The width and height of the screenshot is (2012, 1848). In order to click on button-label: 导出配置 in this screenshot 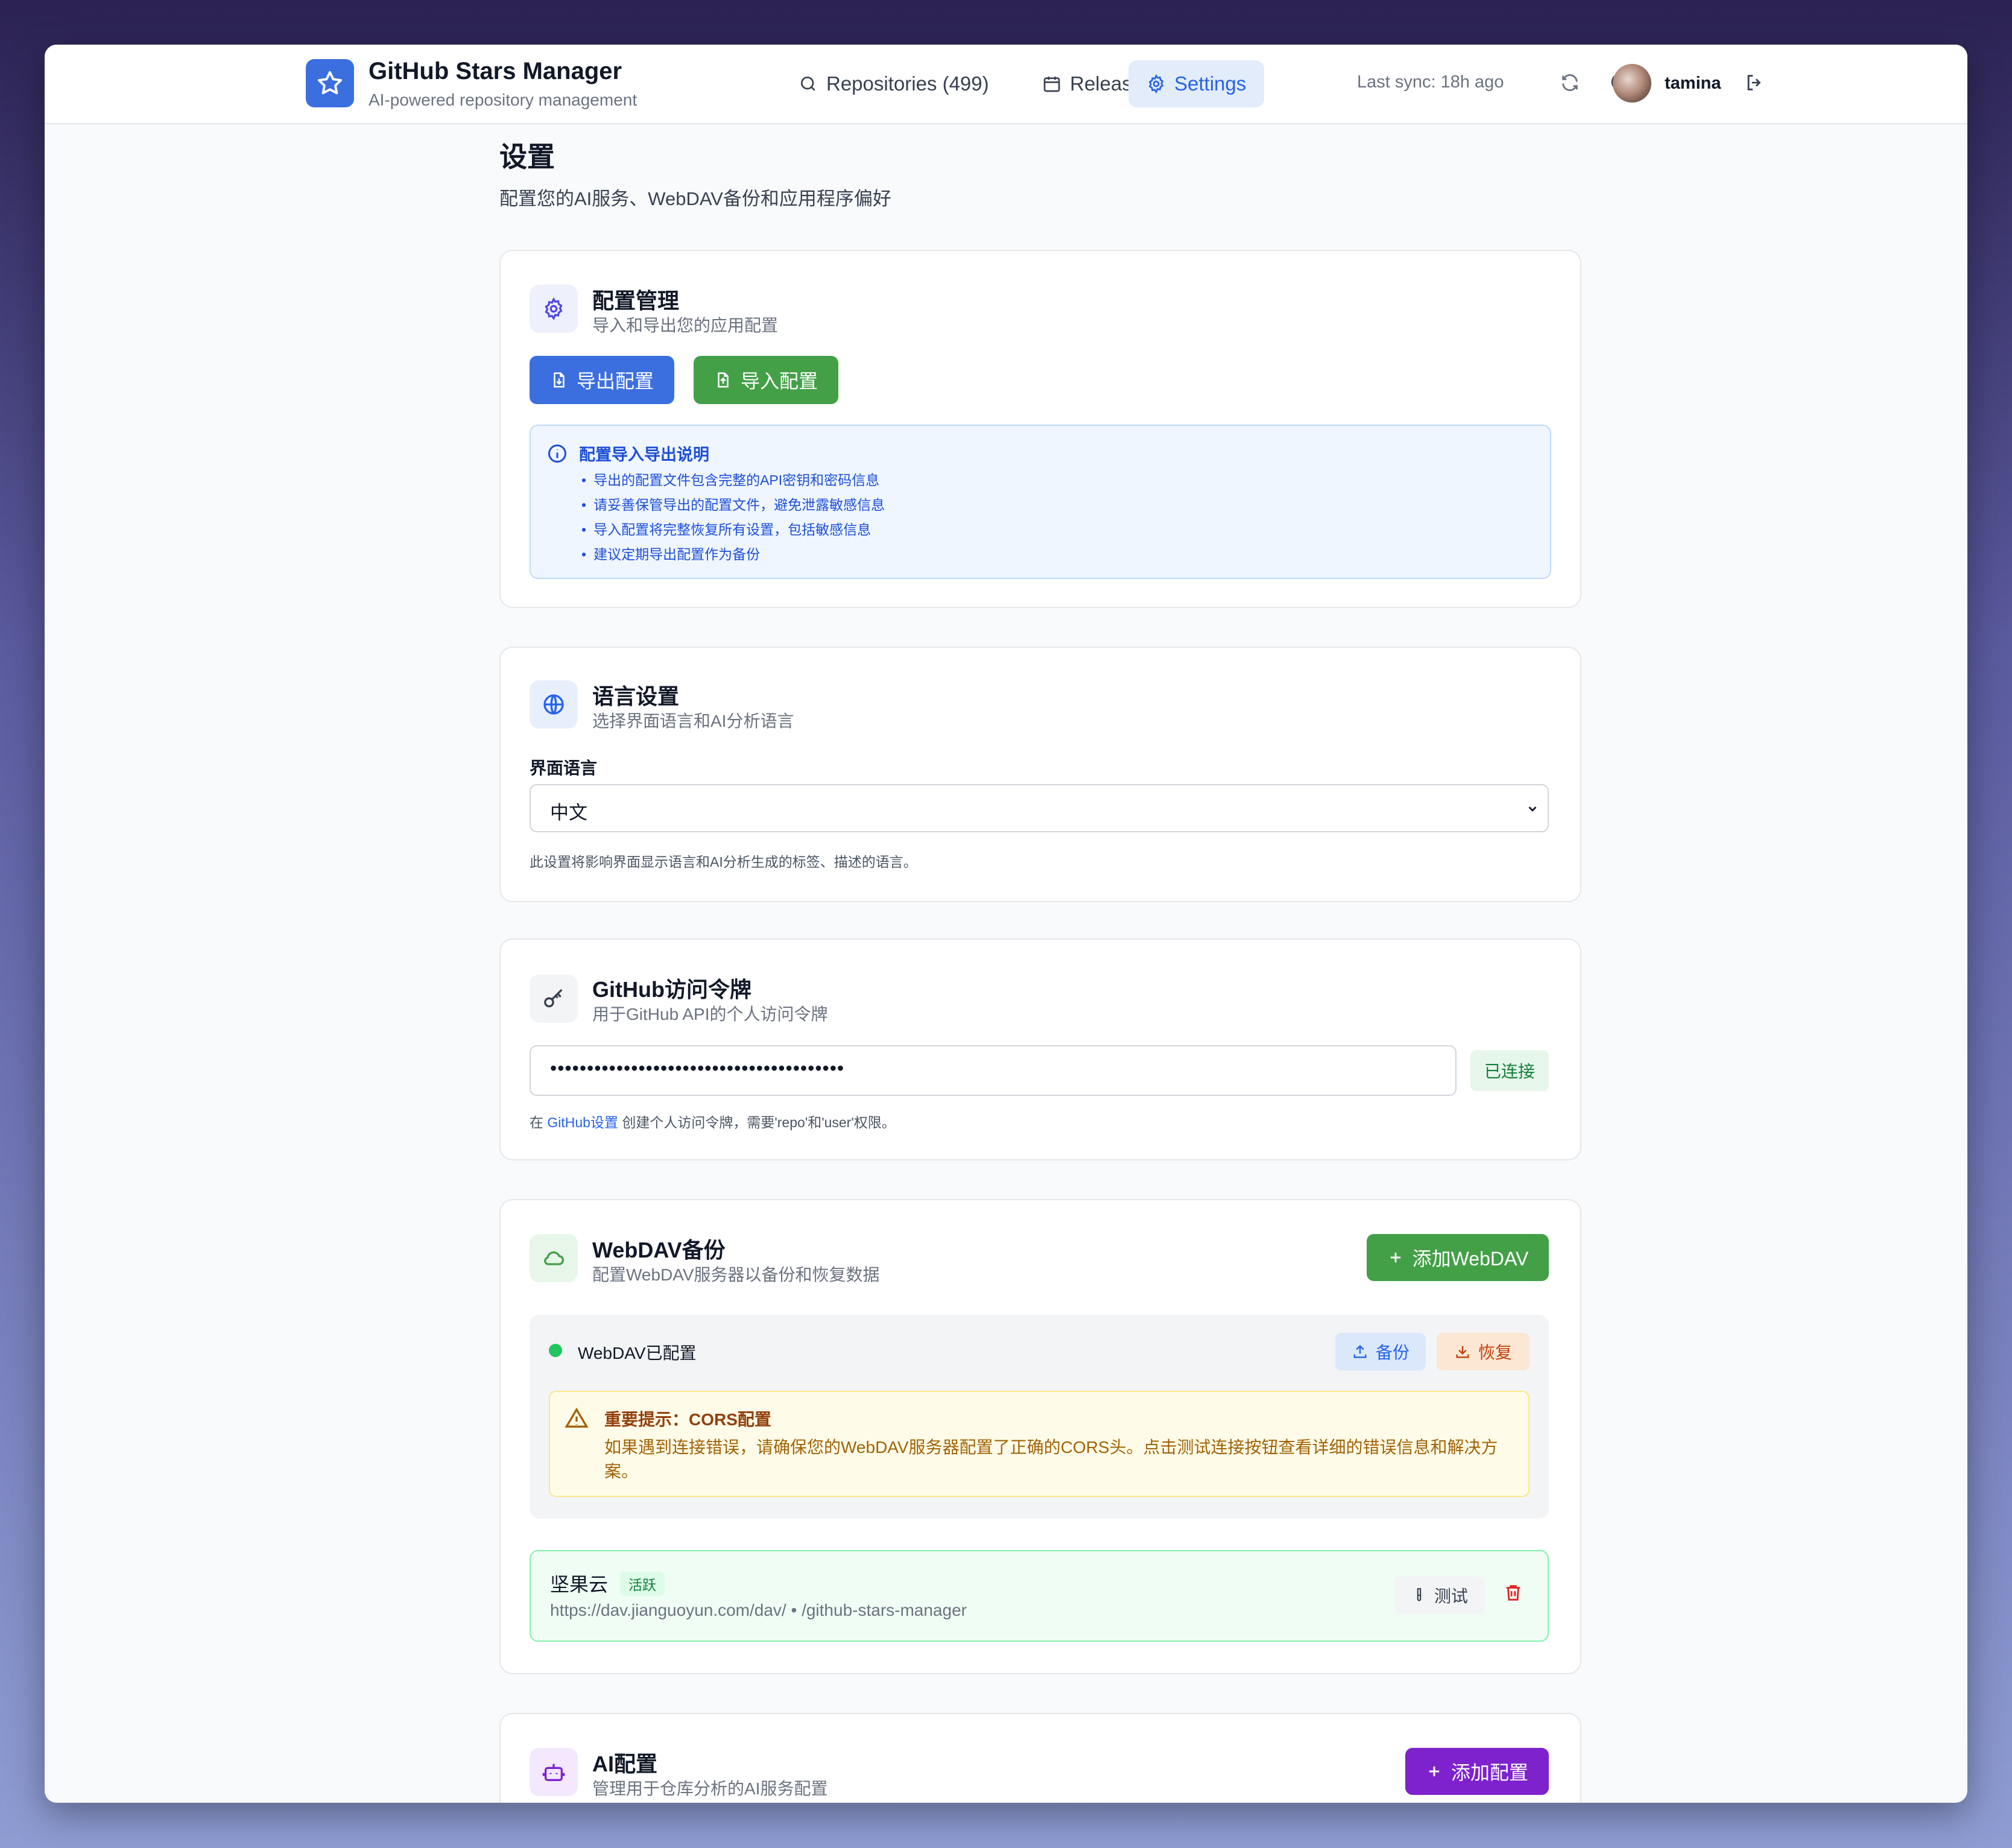, I will do `click(615, 381)`.